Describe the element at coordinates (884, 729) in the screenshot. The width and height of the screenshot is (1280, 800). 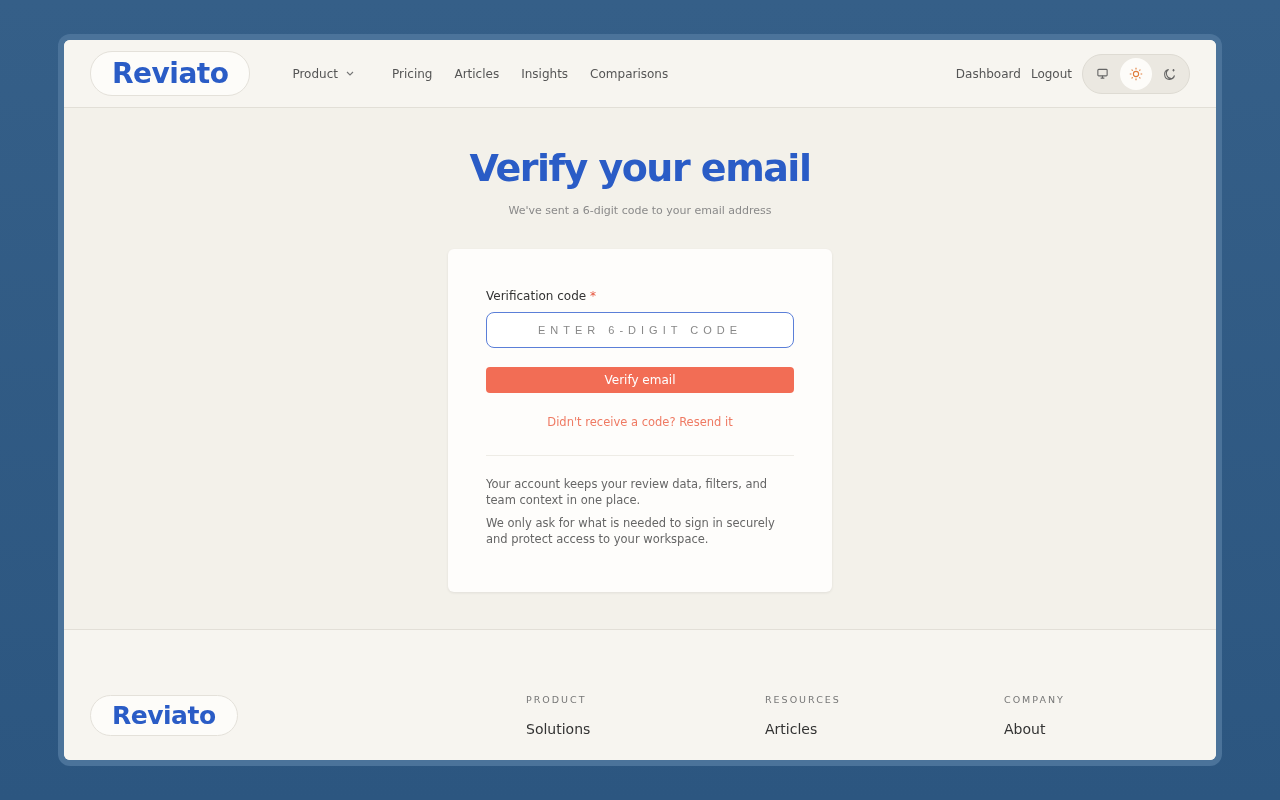
I see `footer-link: Articles` at that location.